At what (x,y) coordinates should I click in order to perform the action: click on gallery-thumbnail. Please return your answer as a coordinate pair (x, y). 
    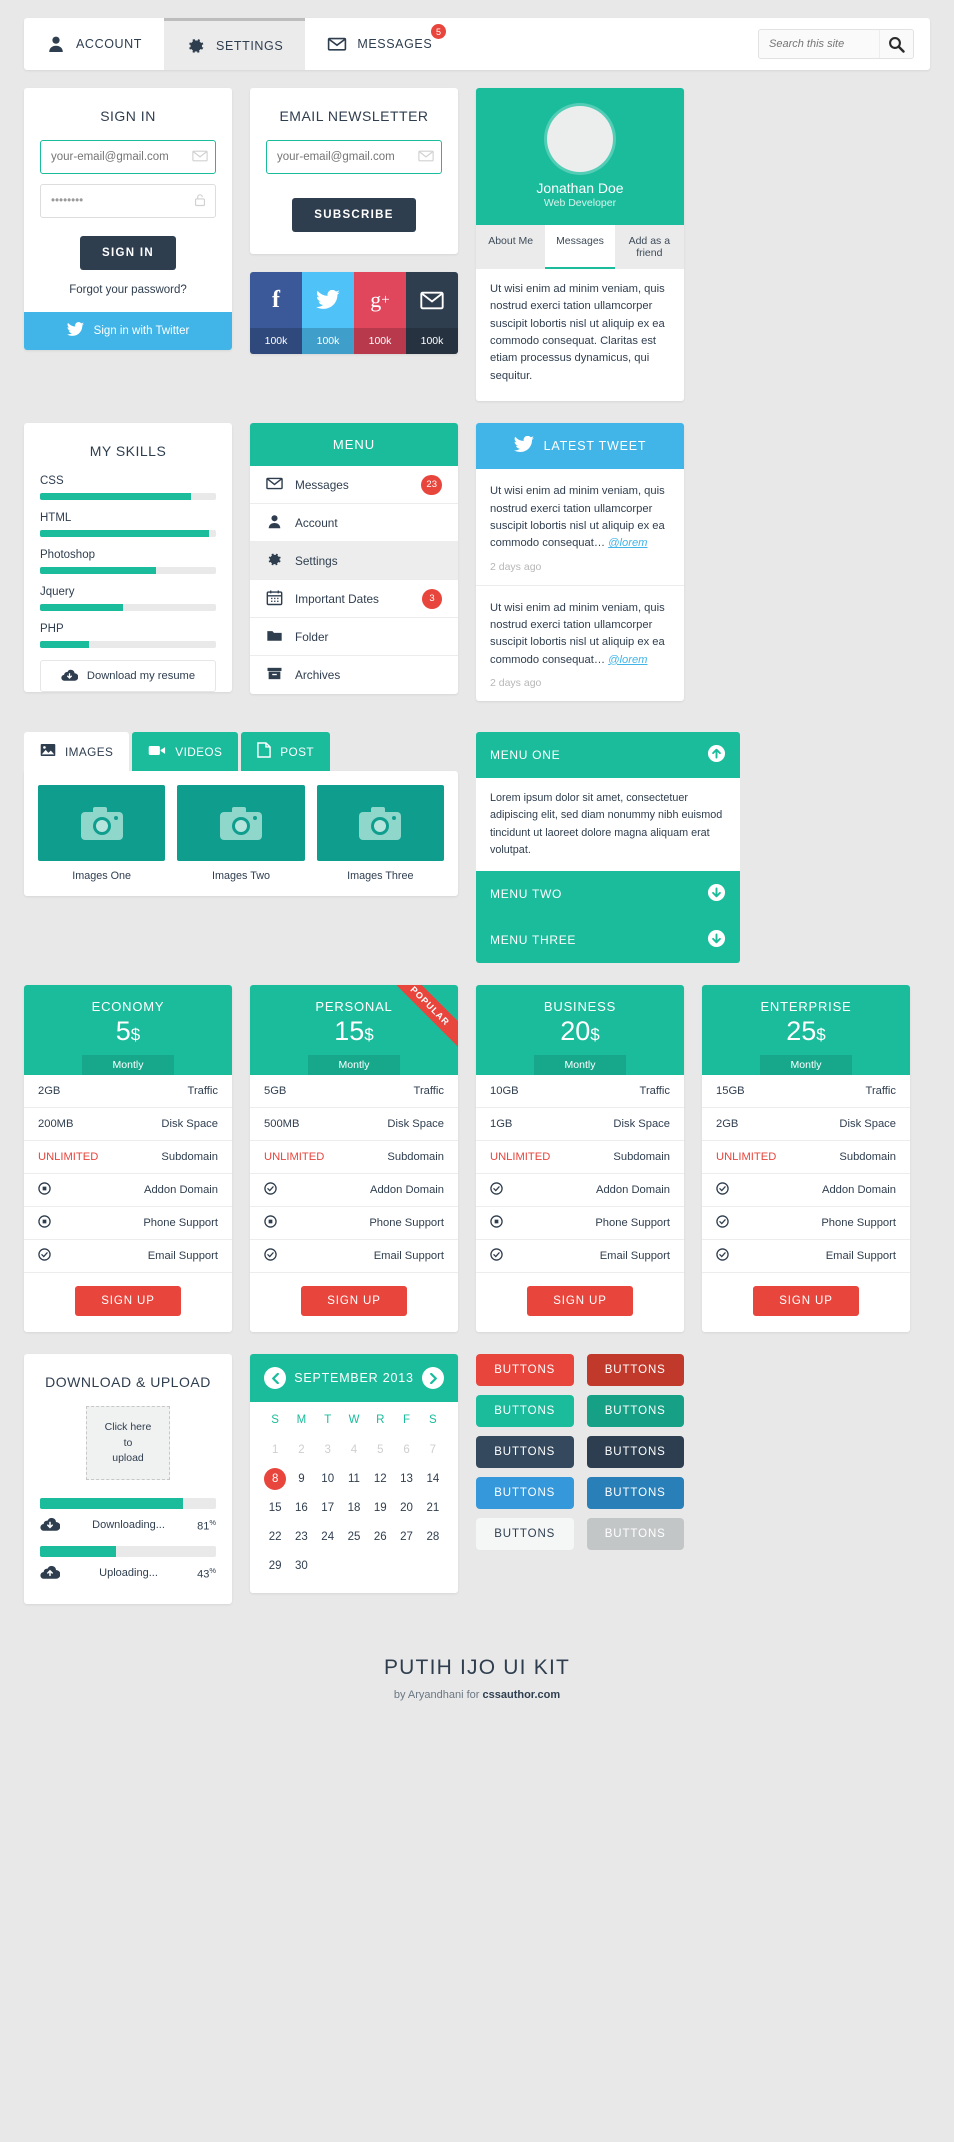
    Looking at the image, I should click on (380, 823).